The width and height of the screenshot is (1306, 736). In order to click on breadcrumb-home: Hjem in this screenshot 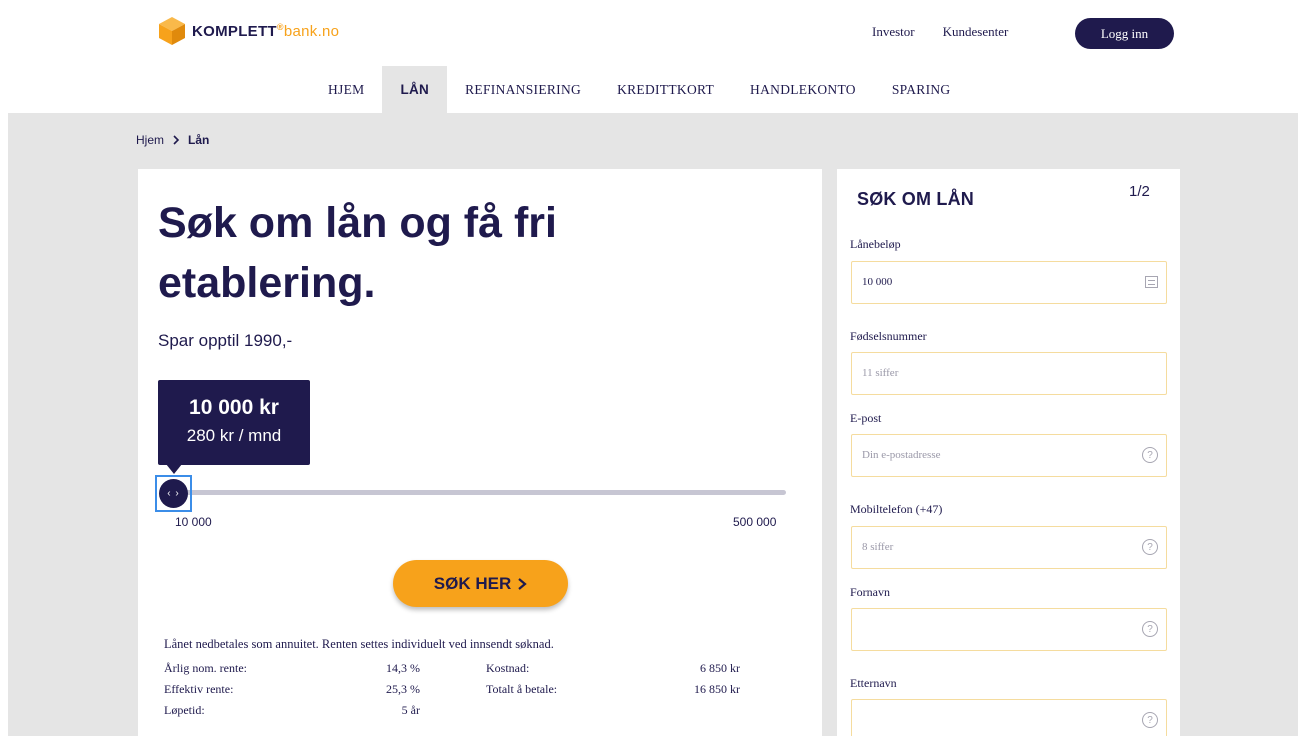, I will do `click(150, 140)`.